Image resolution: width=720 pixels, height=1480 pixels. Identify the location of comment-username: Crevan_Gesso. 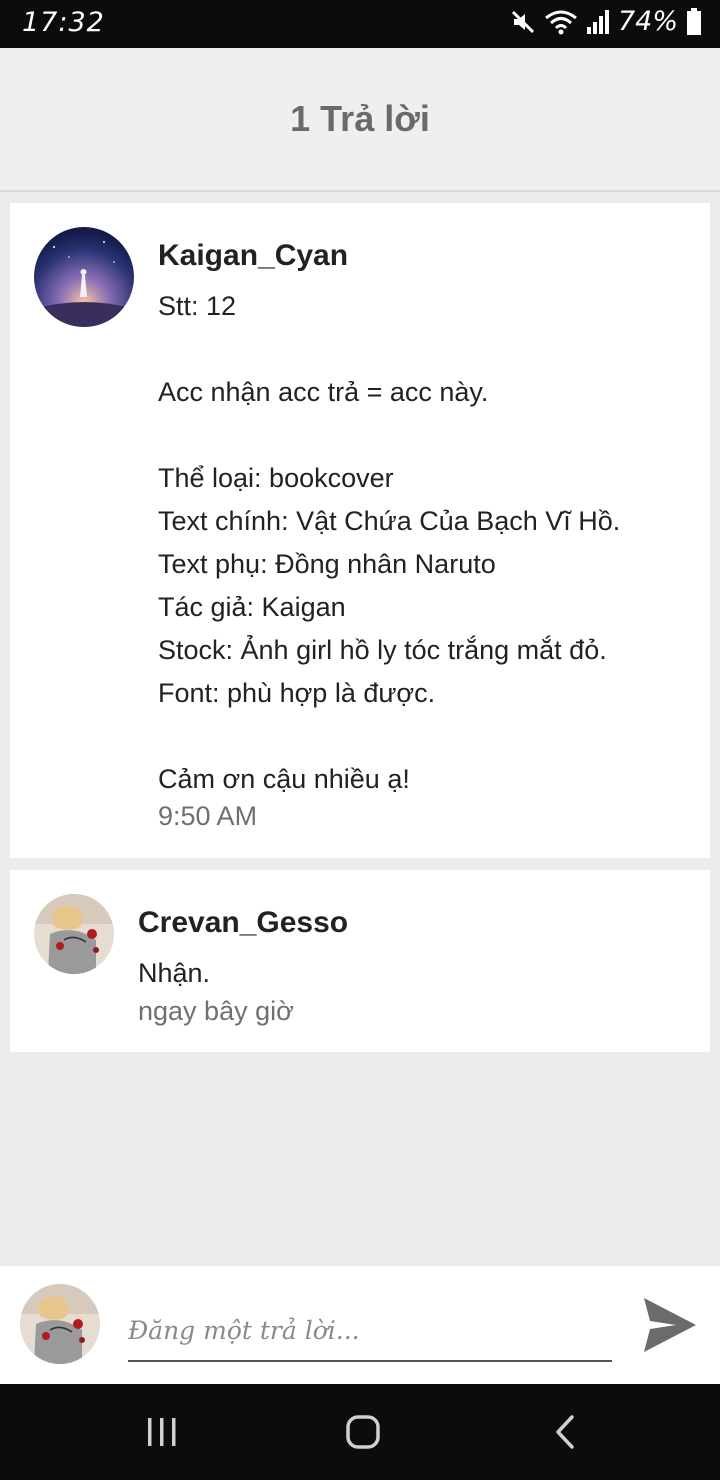
(243, 923).